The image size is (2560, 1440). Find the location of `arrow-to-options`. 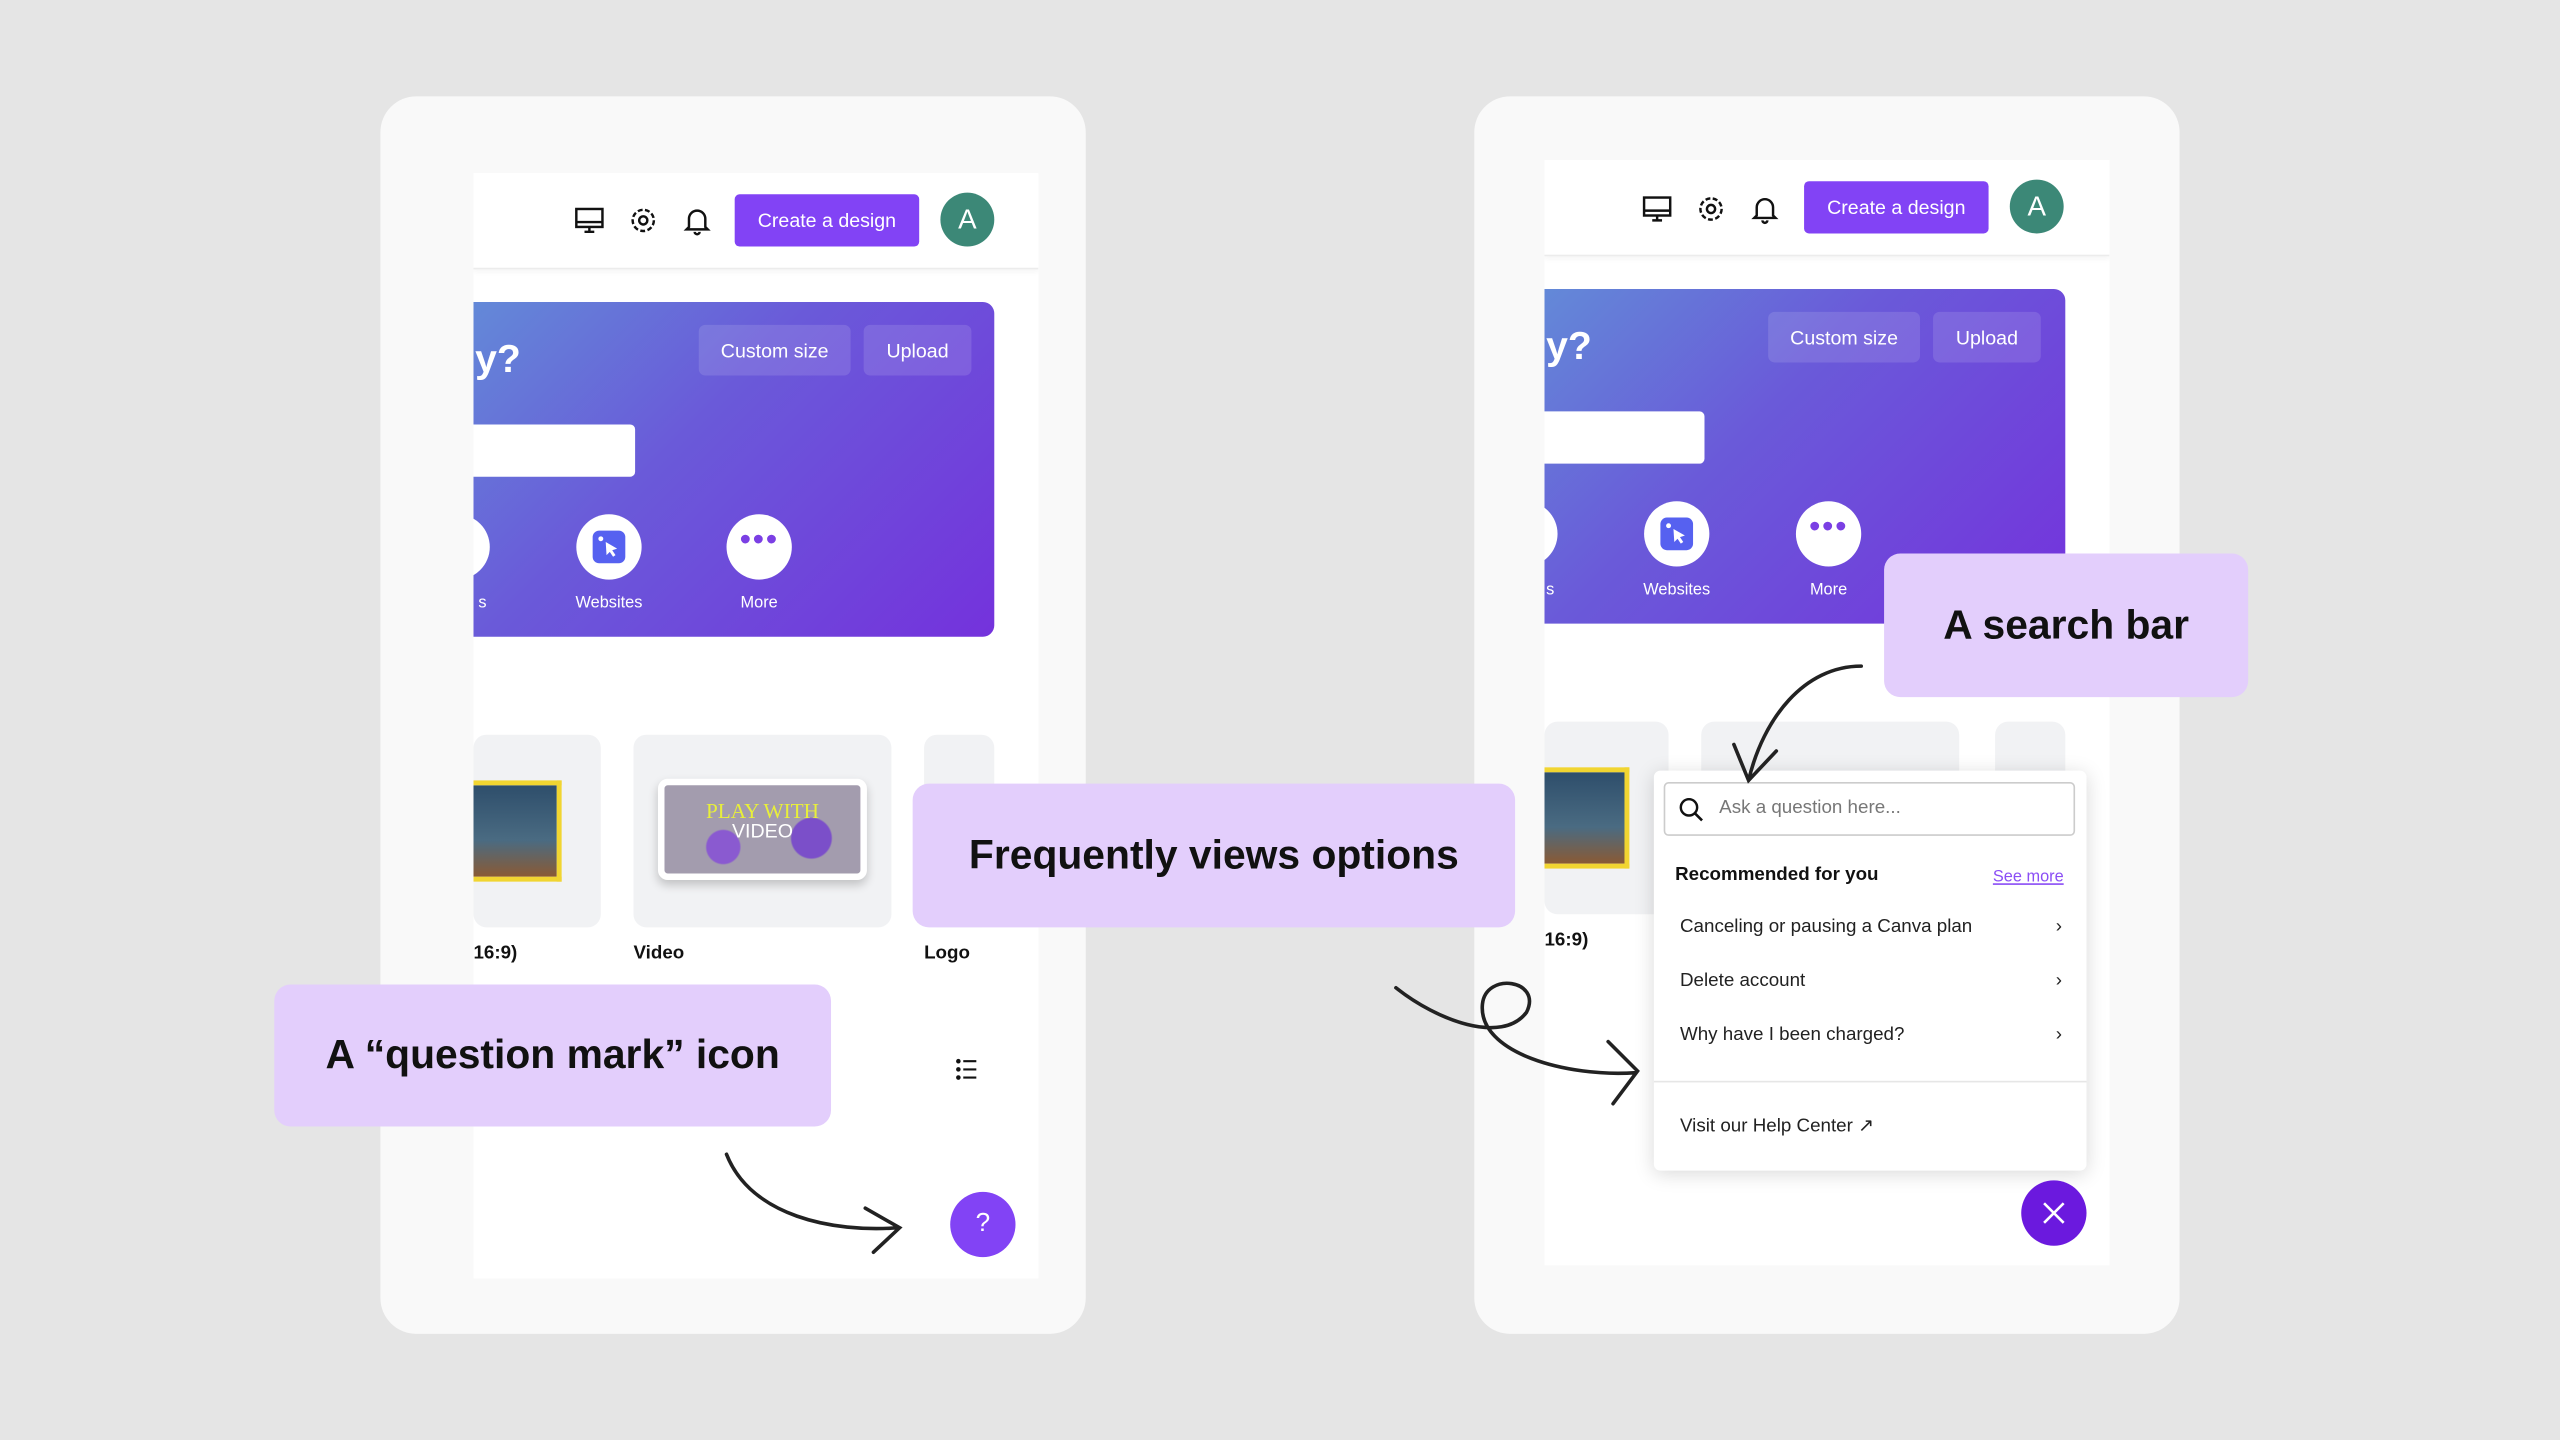

arrow-to-options is located at coordinates (1517, 1043).